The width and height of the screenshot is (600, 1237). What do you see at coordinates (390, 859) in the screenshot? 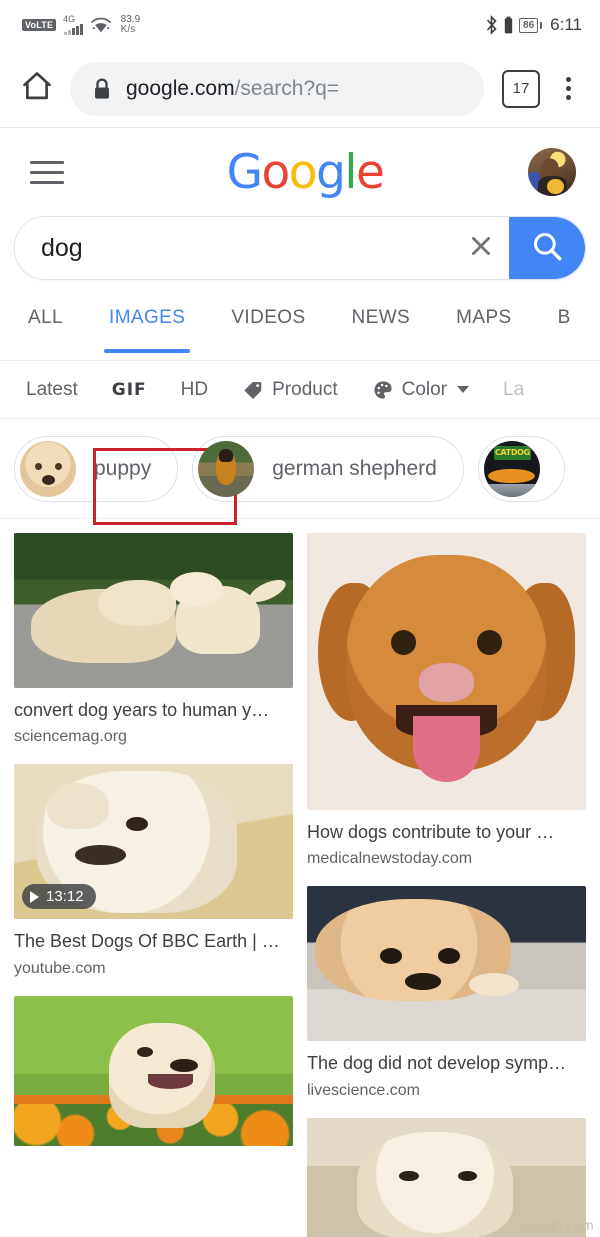
I see `result-source: medicalnewstoday.com` at bounding box center [390, 859].